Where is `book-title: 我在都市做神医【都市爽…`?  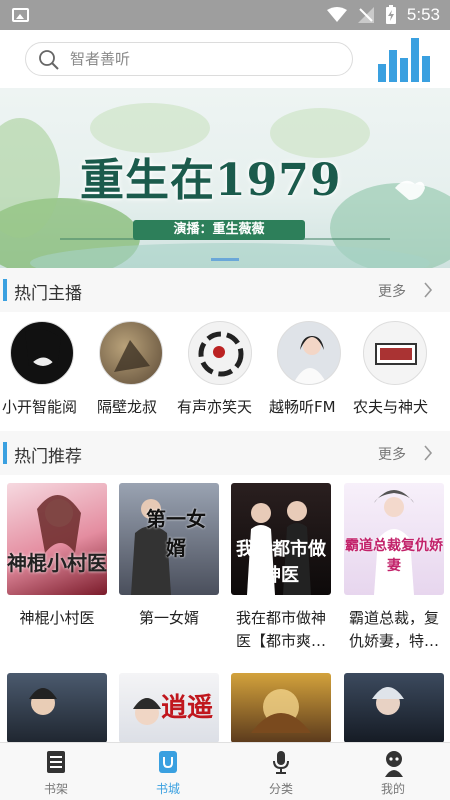
book-title: 我在都市做神医【都市爽… is located at coordinates (280, 629).